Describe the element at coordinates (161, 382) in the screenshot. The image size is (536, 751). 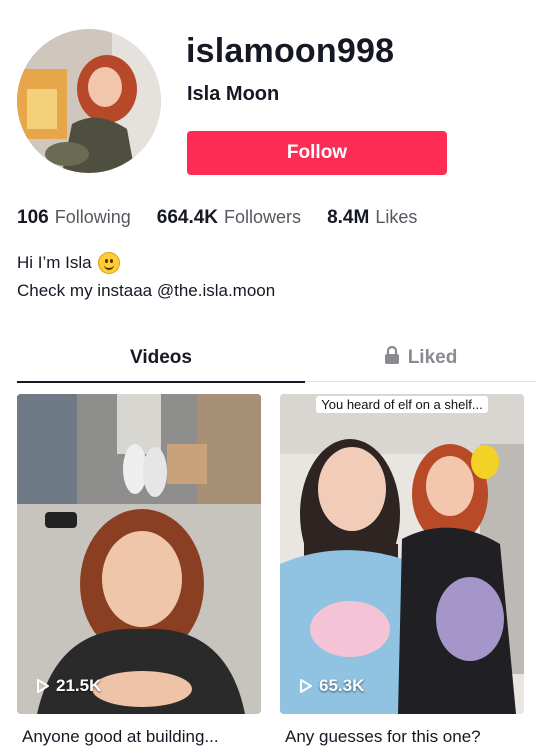
I see `active-tab-indicator` at that location.